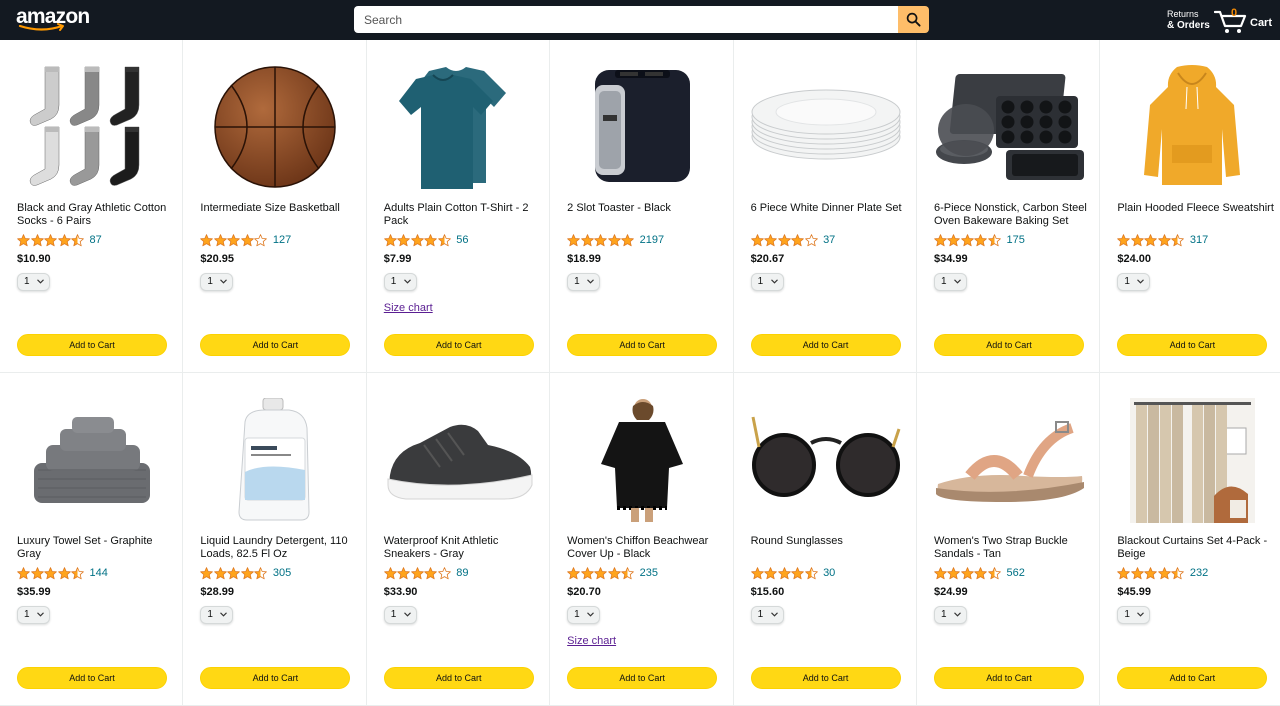 This screenshot has width=1280, height=706. I want to click on review-count-link: 56, so click(462, 240).